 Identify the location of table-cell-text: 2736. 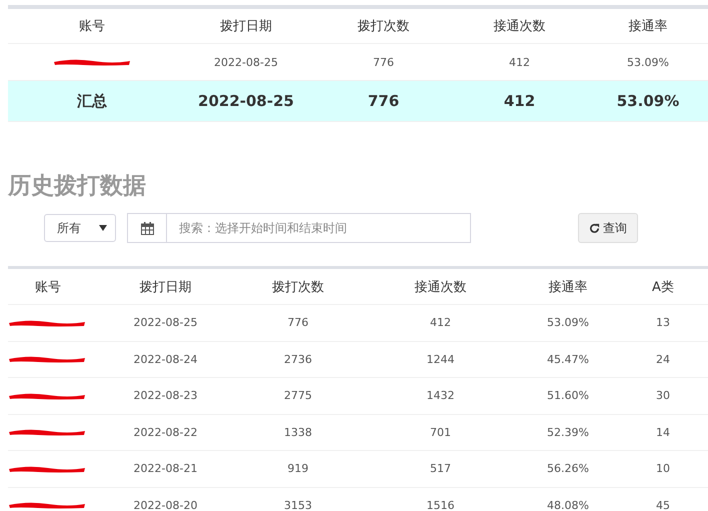
(298, 359).